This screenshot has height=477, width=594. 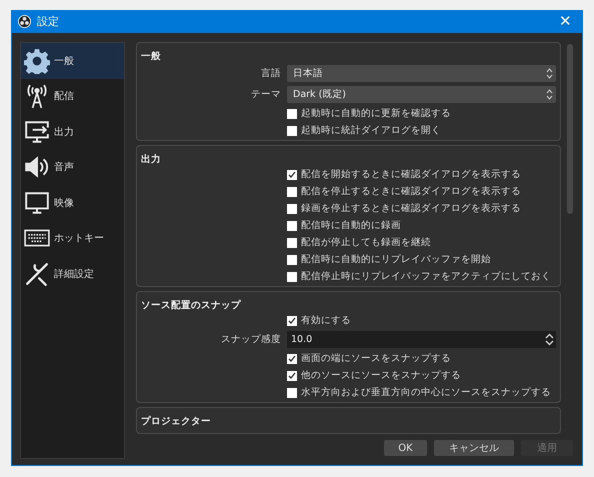 I want to click on group-title: プロジェクター, so click(x=176, y=421).